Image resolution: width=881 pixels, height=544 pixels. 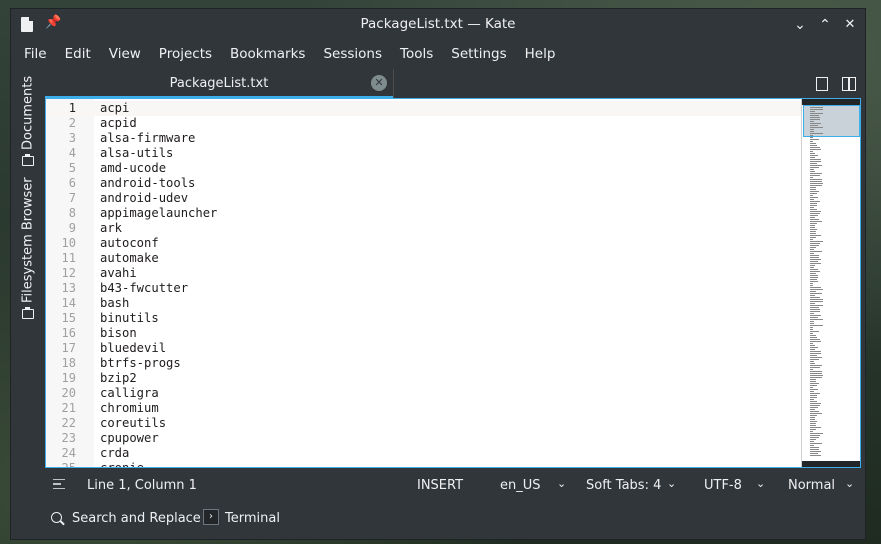 What do you see at coordinates (423, 453) in the screenshot?
I see `editor-line: 24 crda` at bounding box center [423, 453].